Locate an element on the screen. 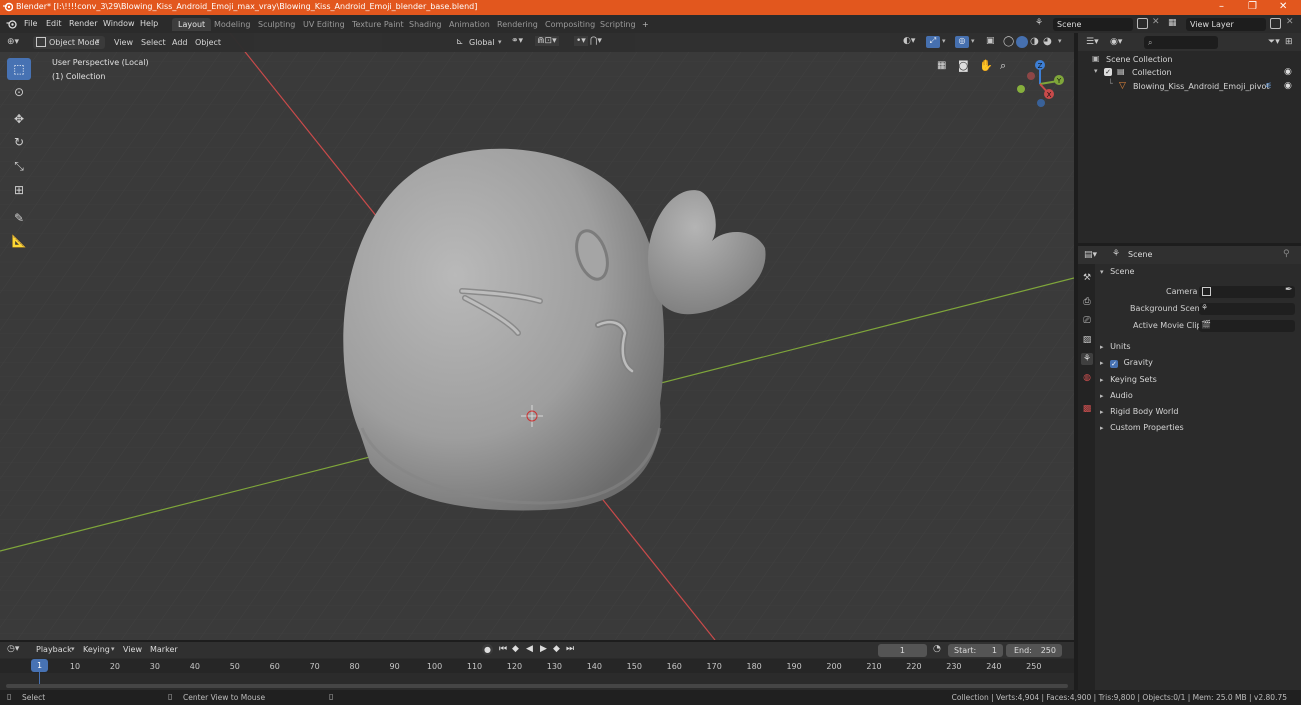 Image resolution: width=1301 pixels, height=705 pixels. start-frame-field: Start: 1 is located at coordinates (975, 650).